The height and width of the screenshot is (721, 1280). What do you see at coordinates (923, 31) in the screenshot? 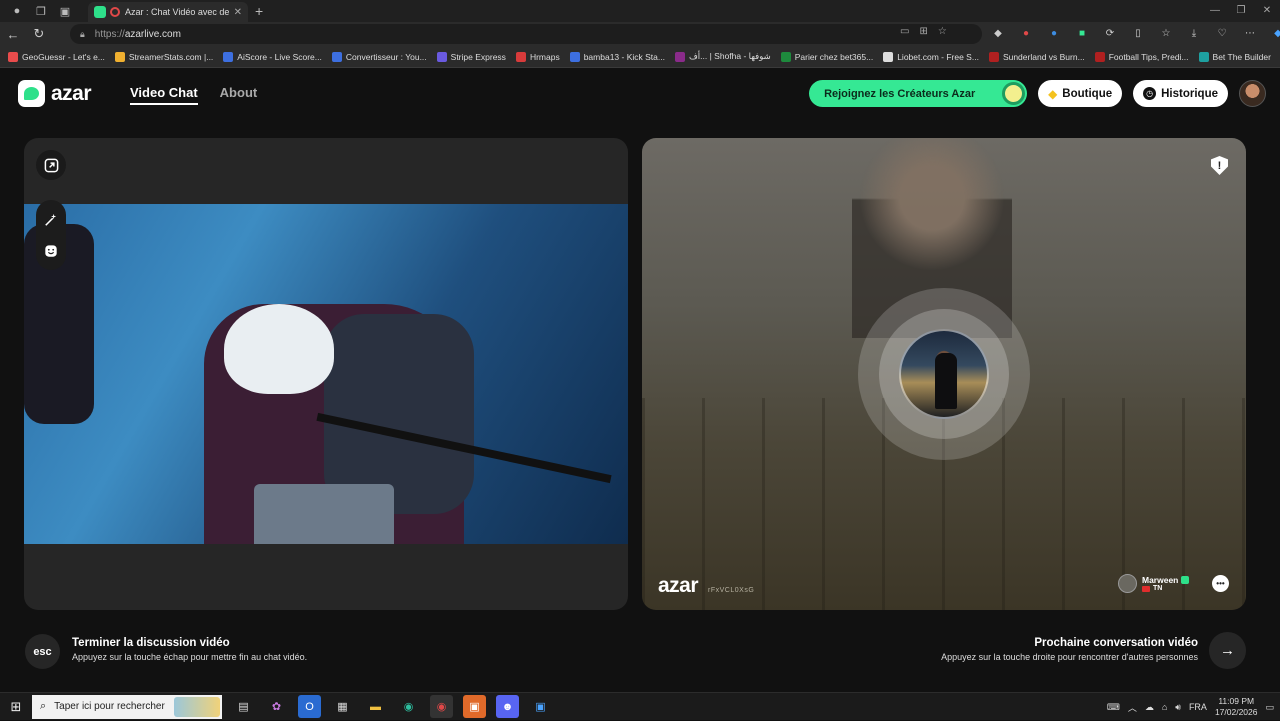
I see `app-install-icon: ⊞` at bounding box center [923, 31].